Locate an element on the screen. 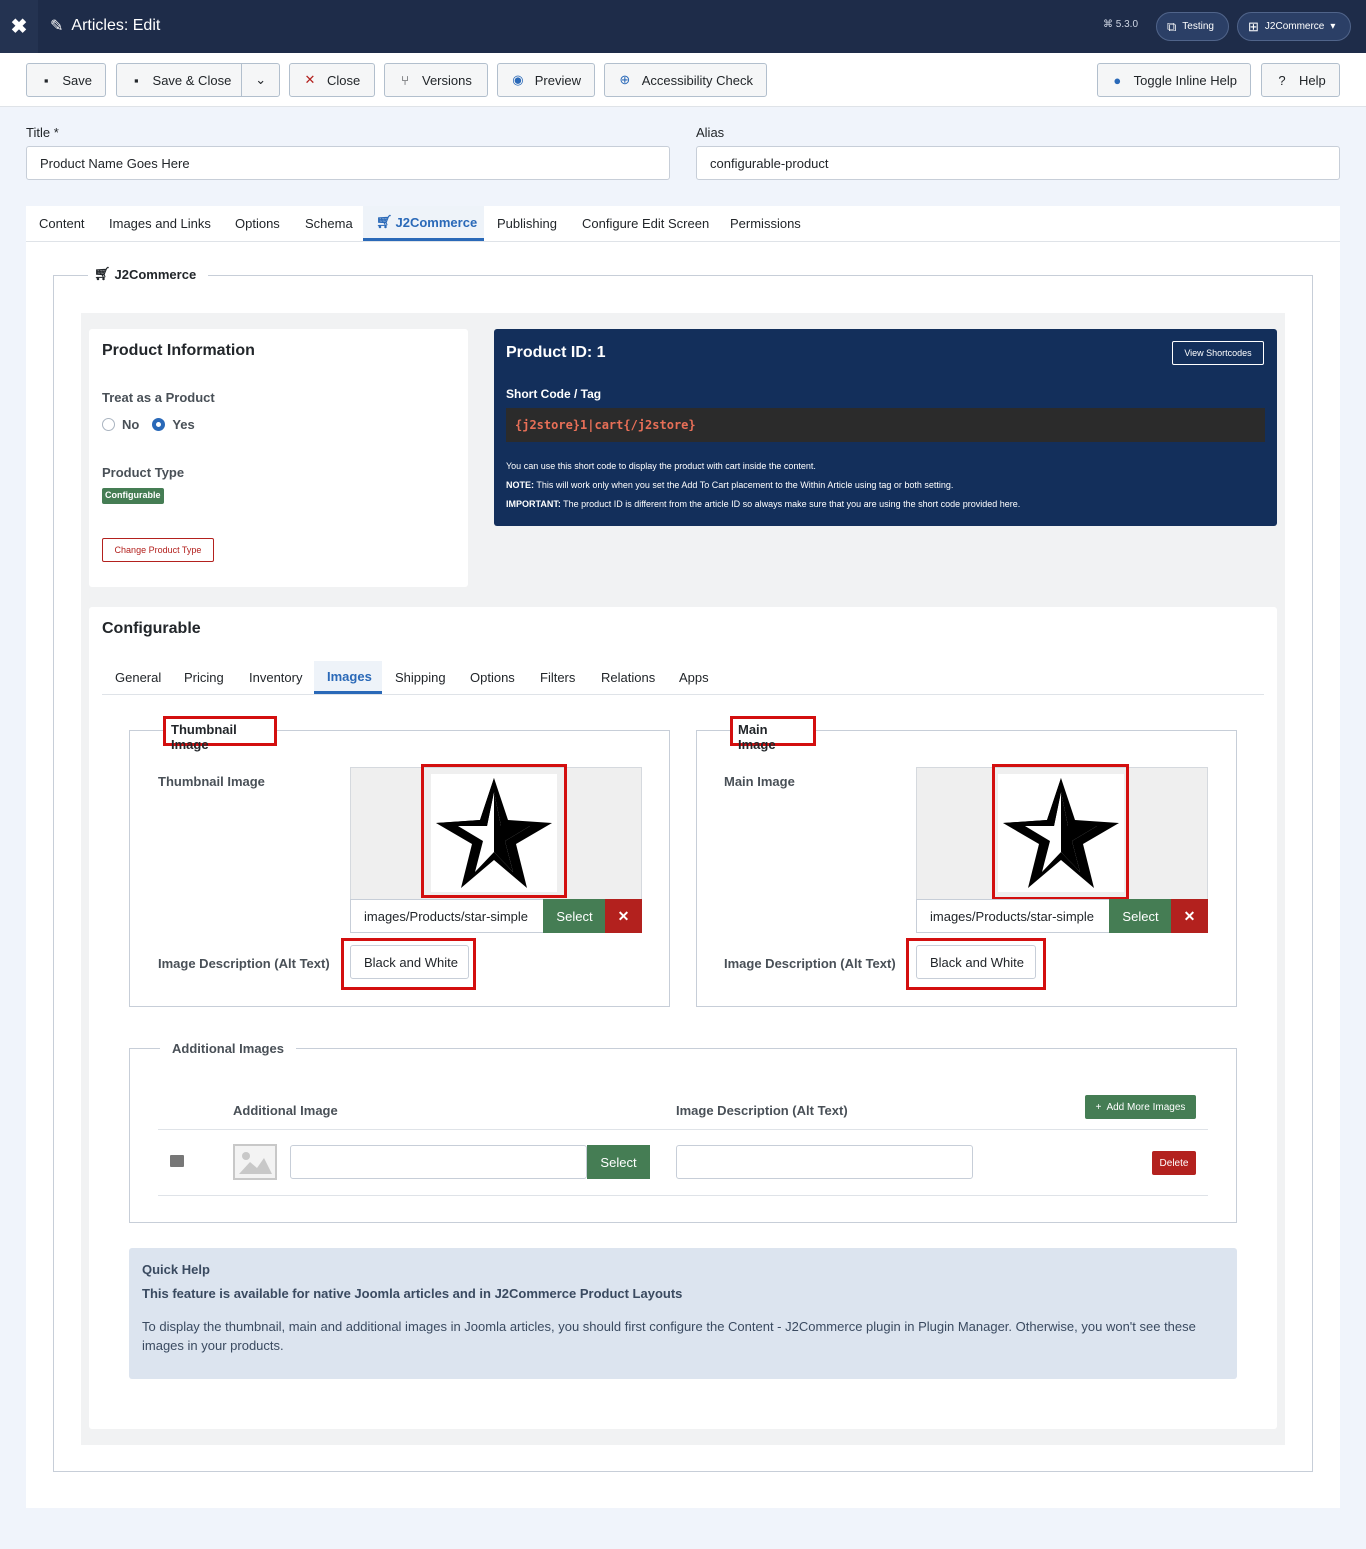 The width and height of the screenshot is (1366, 1549). image-icon is located at coordinates (177, 1161).